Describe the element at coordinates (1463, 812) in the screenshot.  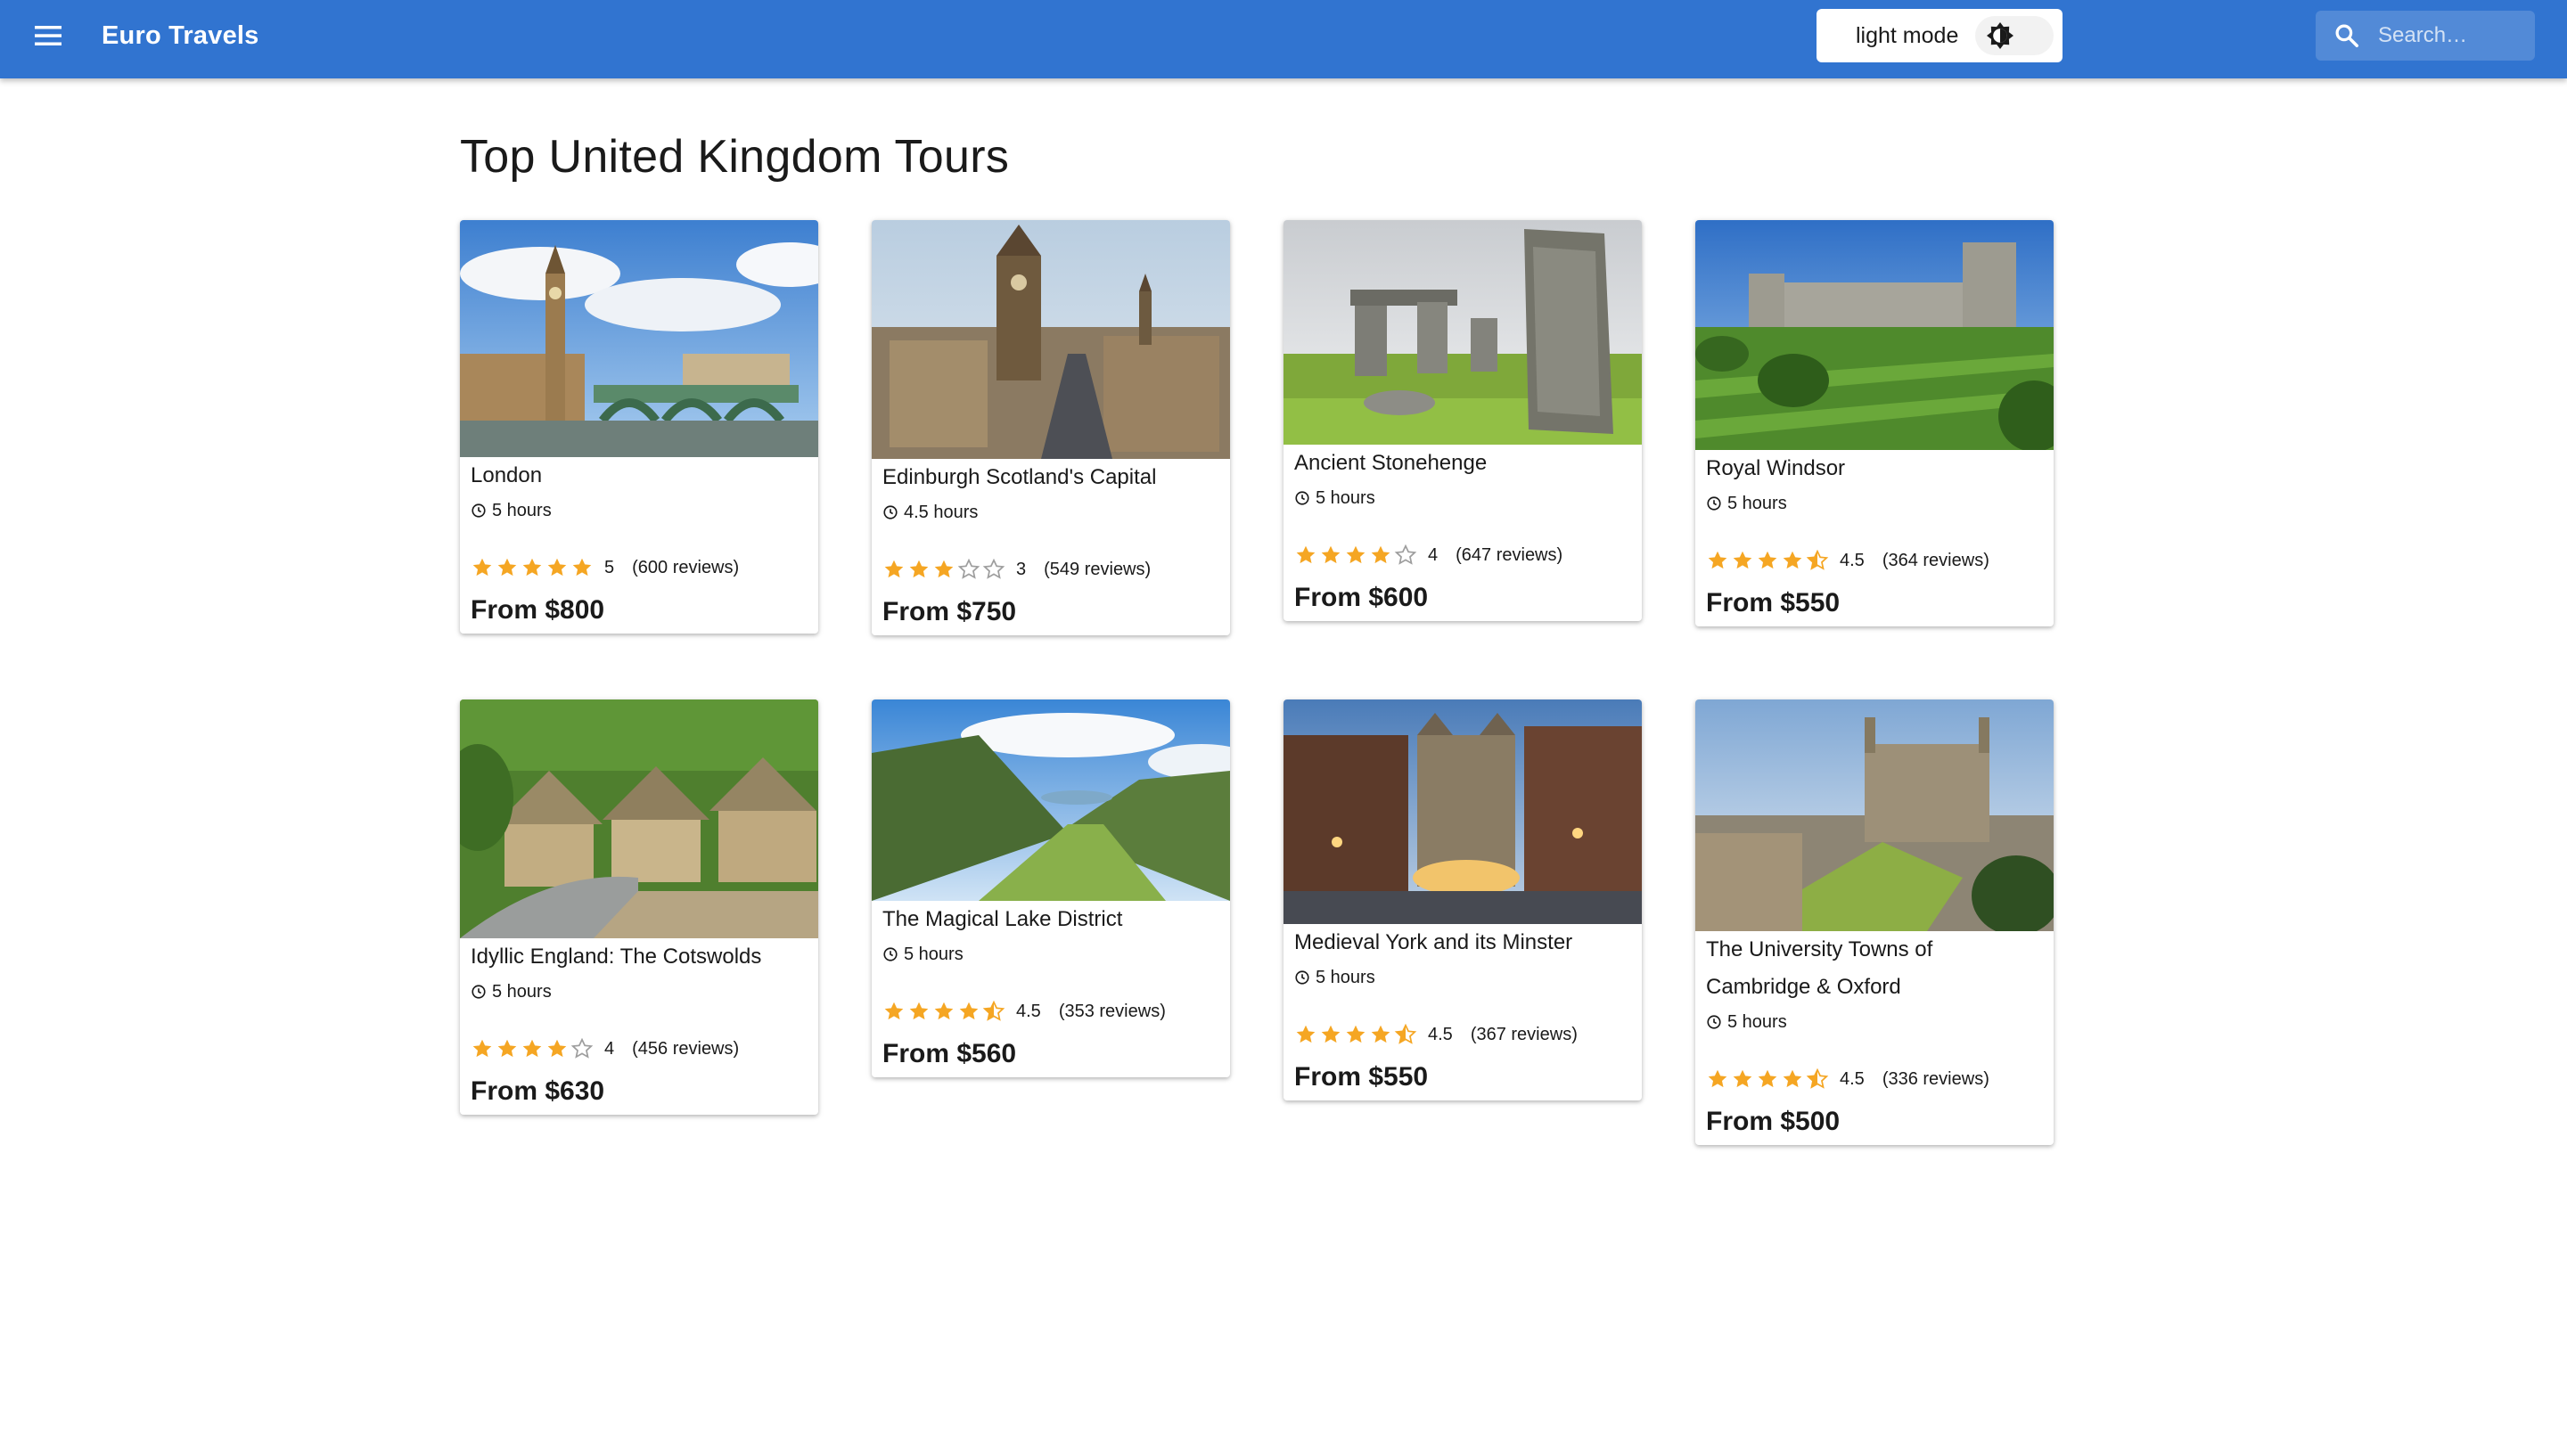
I see `tour-image-york` at that location.